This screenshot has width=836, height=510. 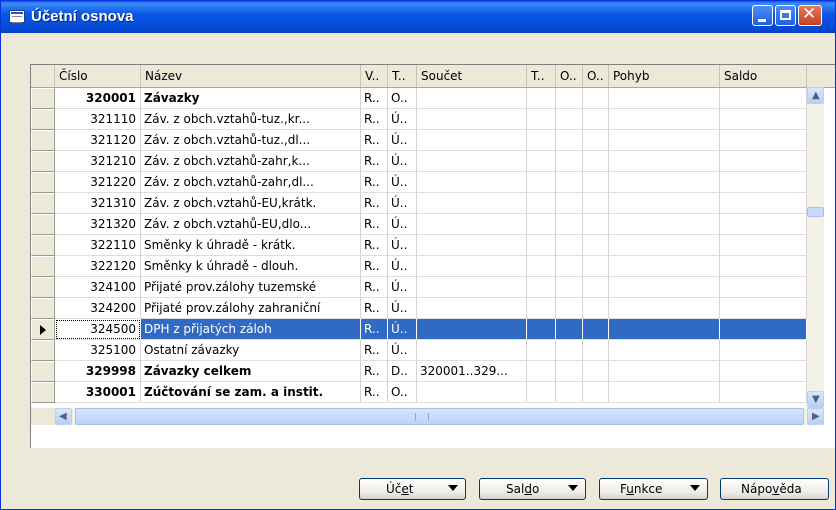 I want to click on cell-nazev: Zúčtování se zam. a instit., so click(x=251, y=392).